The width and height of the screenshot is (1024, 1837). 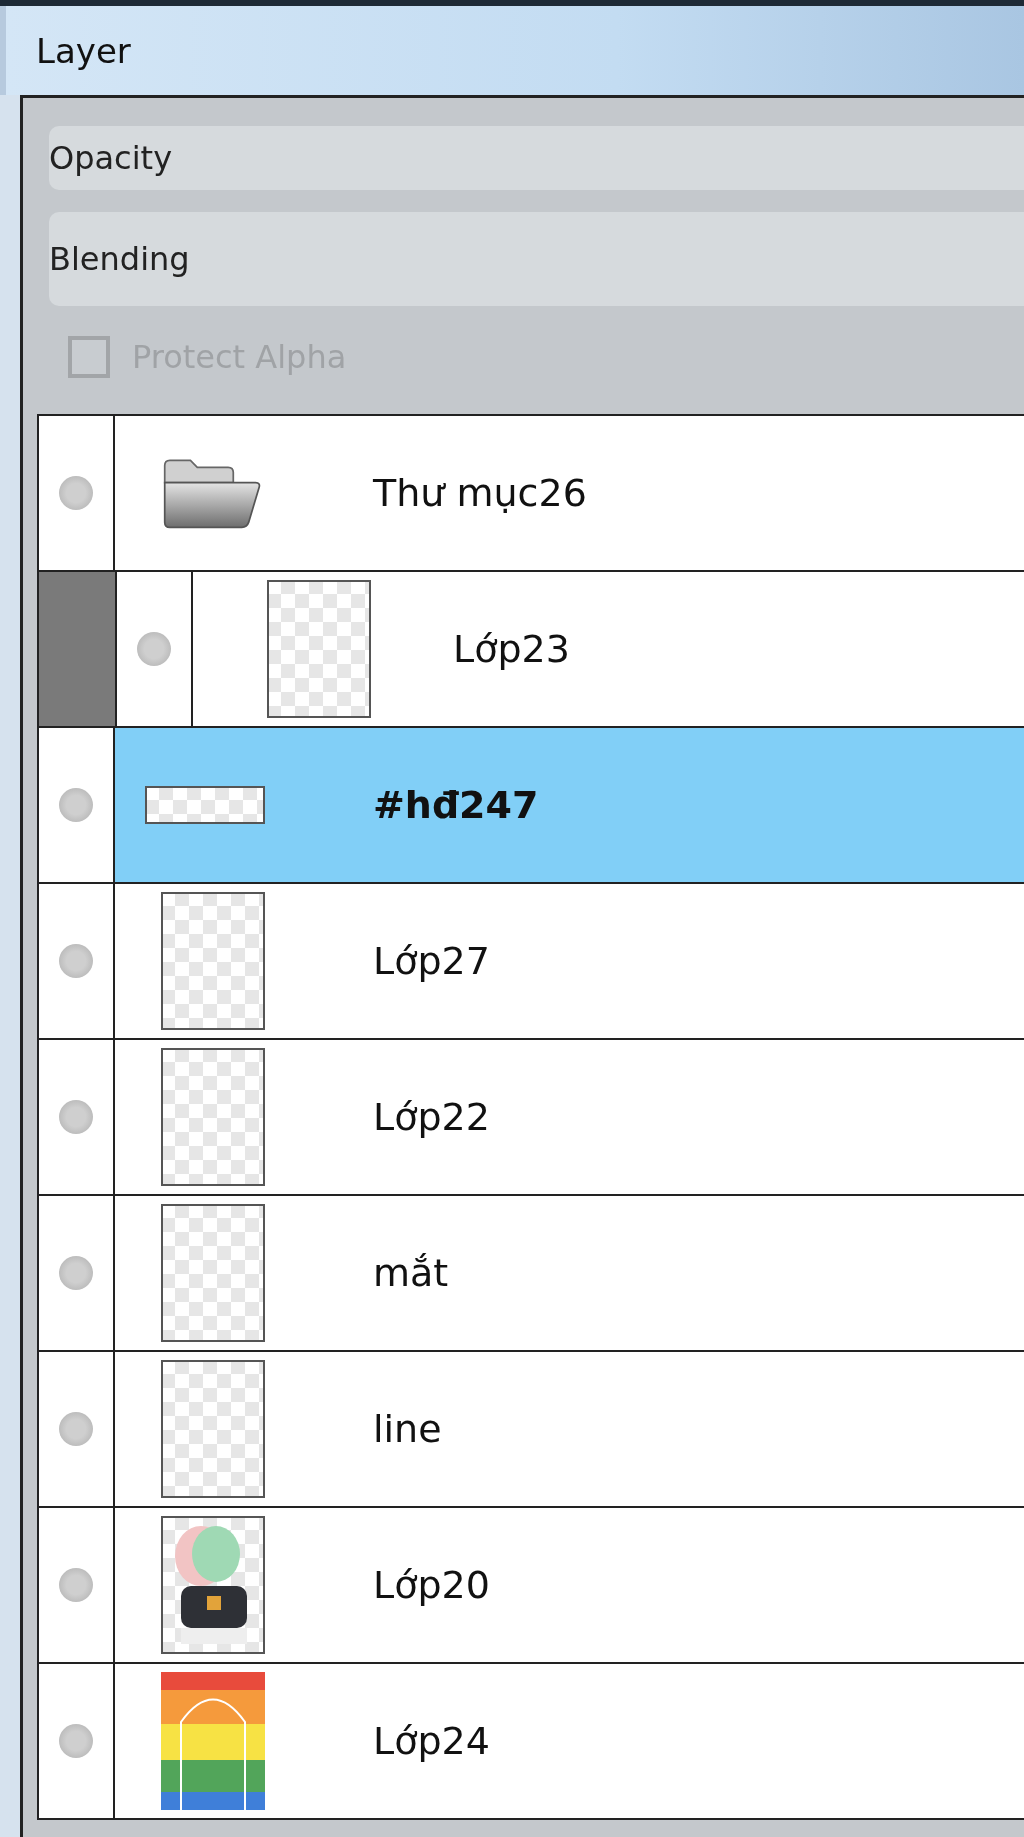 What do you see at coordinates (480, 493) in the screenshot?
I see `layer-name: Thư mục26` at bounding box center [480, 493].